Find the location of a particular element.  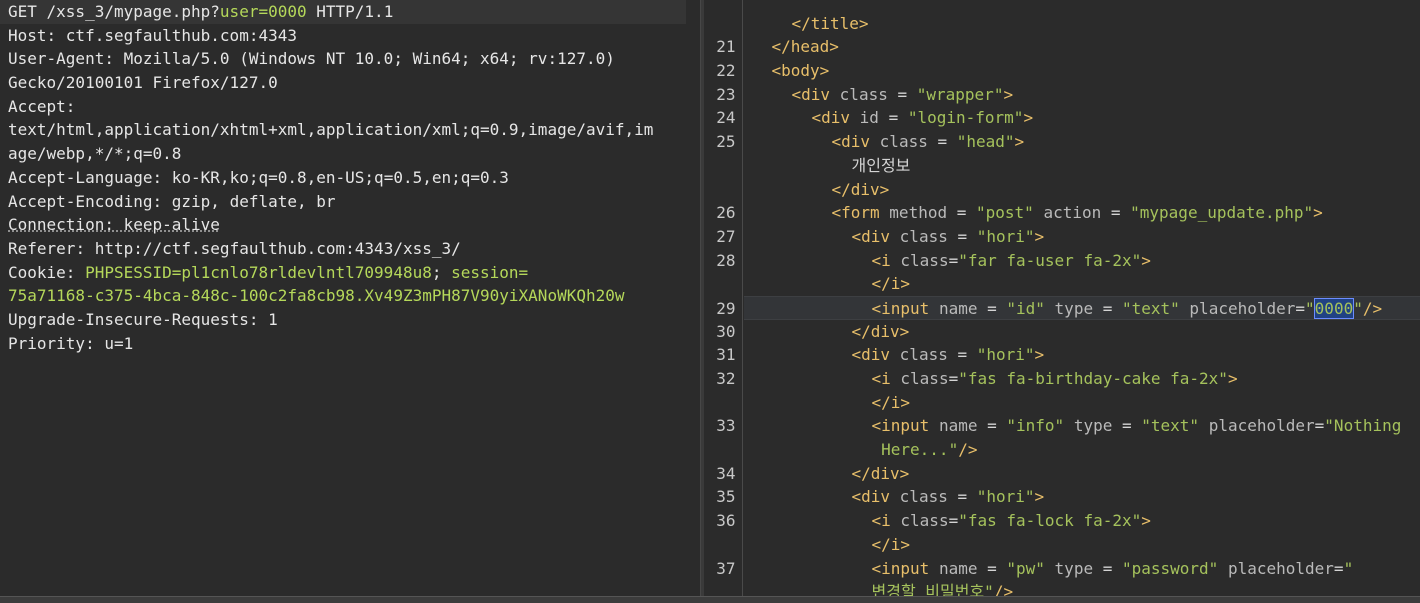

code-token: Here..." is located at coordinates (915, 450).